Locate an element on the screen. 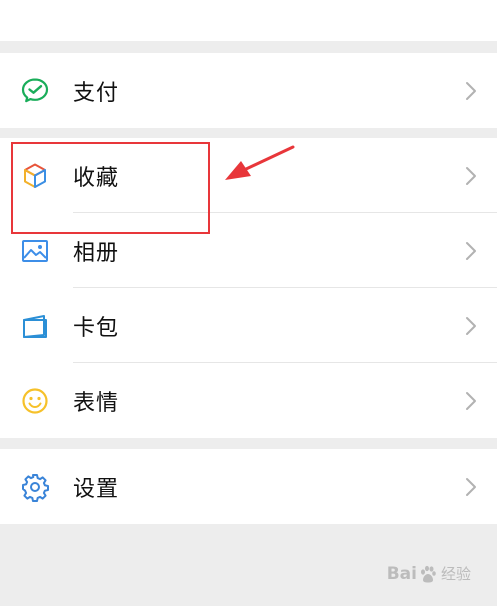 The image size is (497, 606). menu-item-pay: 支付 is located at coordinates (248, 90).